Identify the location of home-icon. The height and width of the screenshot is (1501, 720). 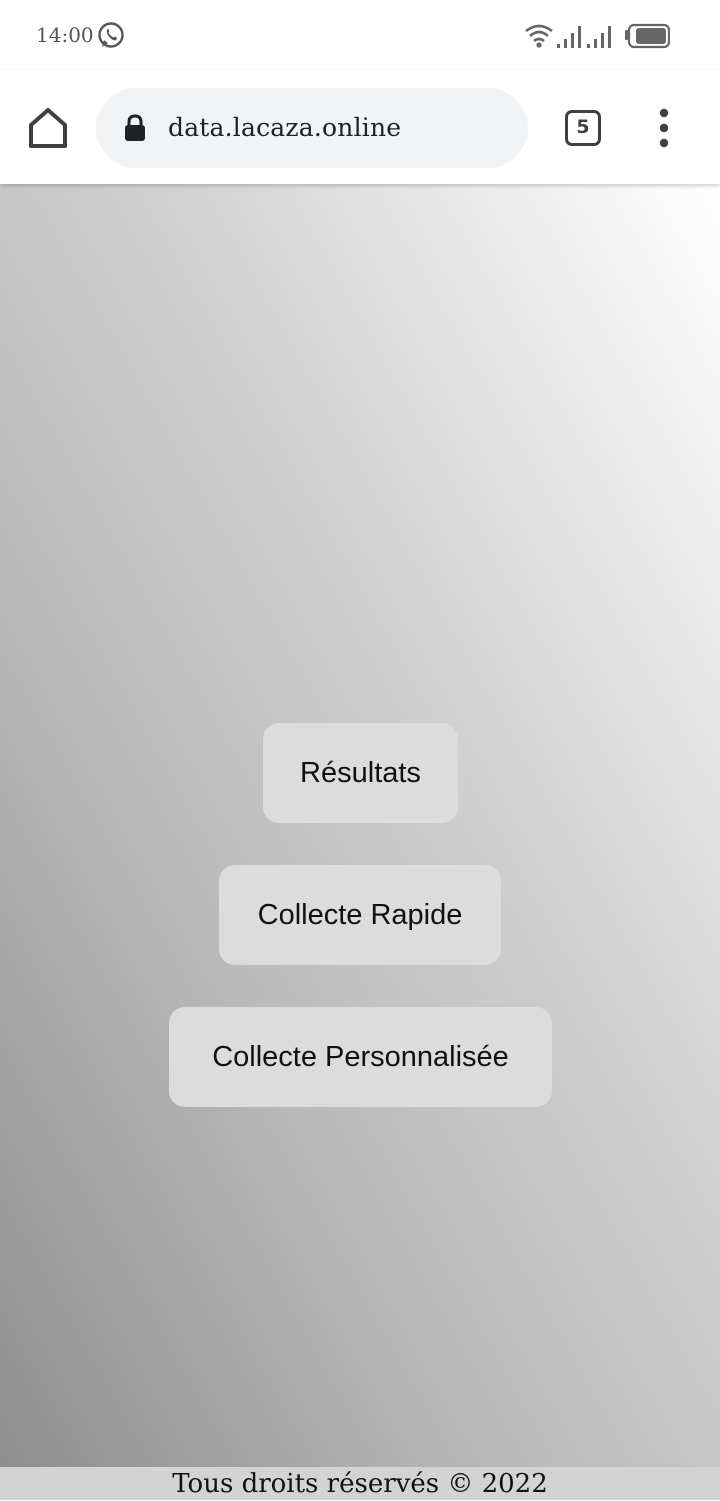
(48, 131).